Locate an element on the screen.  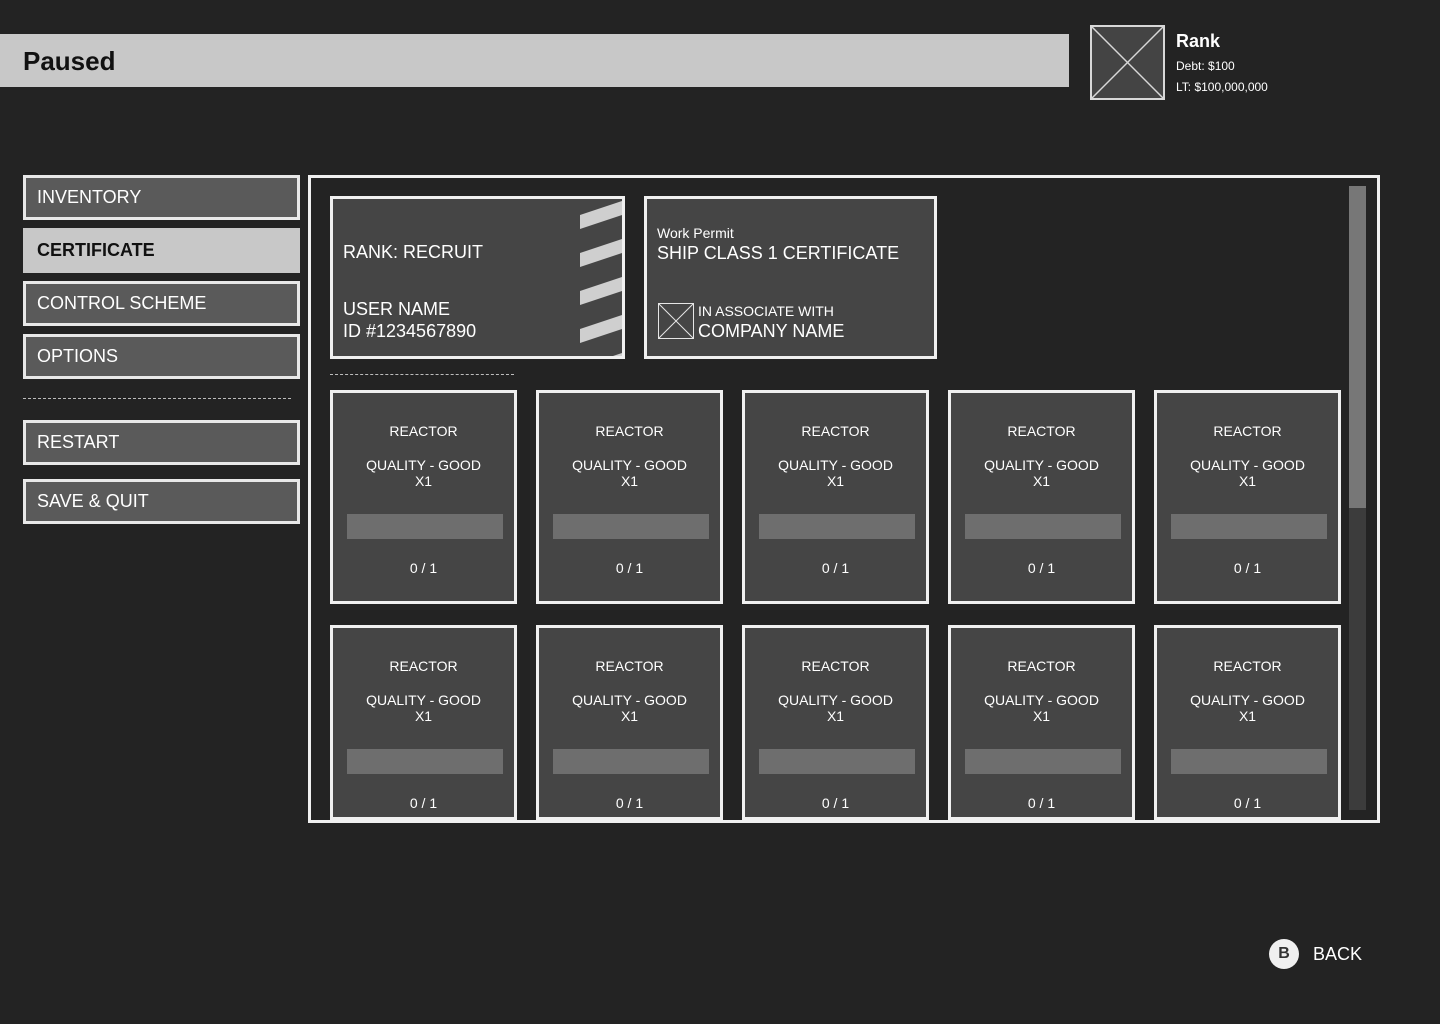
company-logo is located at coordinates (676, 321).